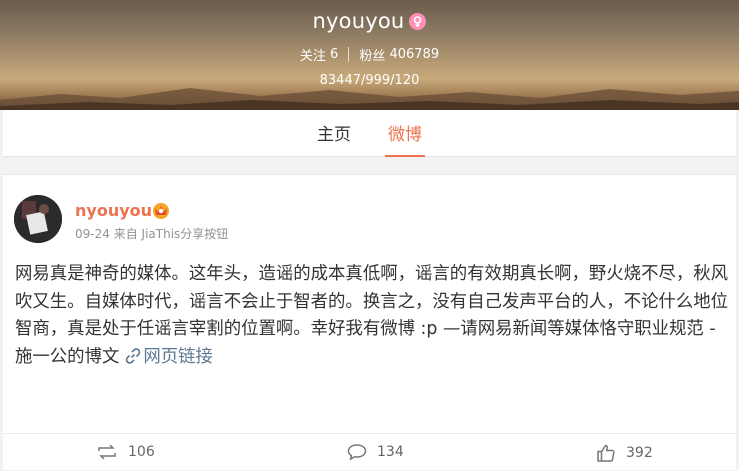 This screenshot has width=739, height=471. What do you see at coordinates (405, 156) in the screenshot?
I see `active-tab-indicator` at bounding box center [405, 156].